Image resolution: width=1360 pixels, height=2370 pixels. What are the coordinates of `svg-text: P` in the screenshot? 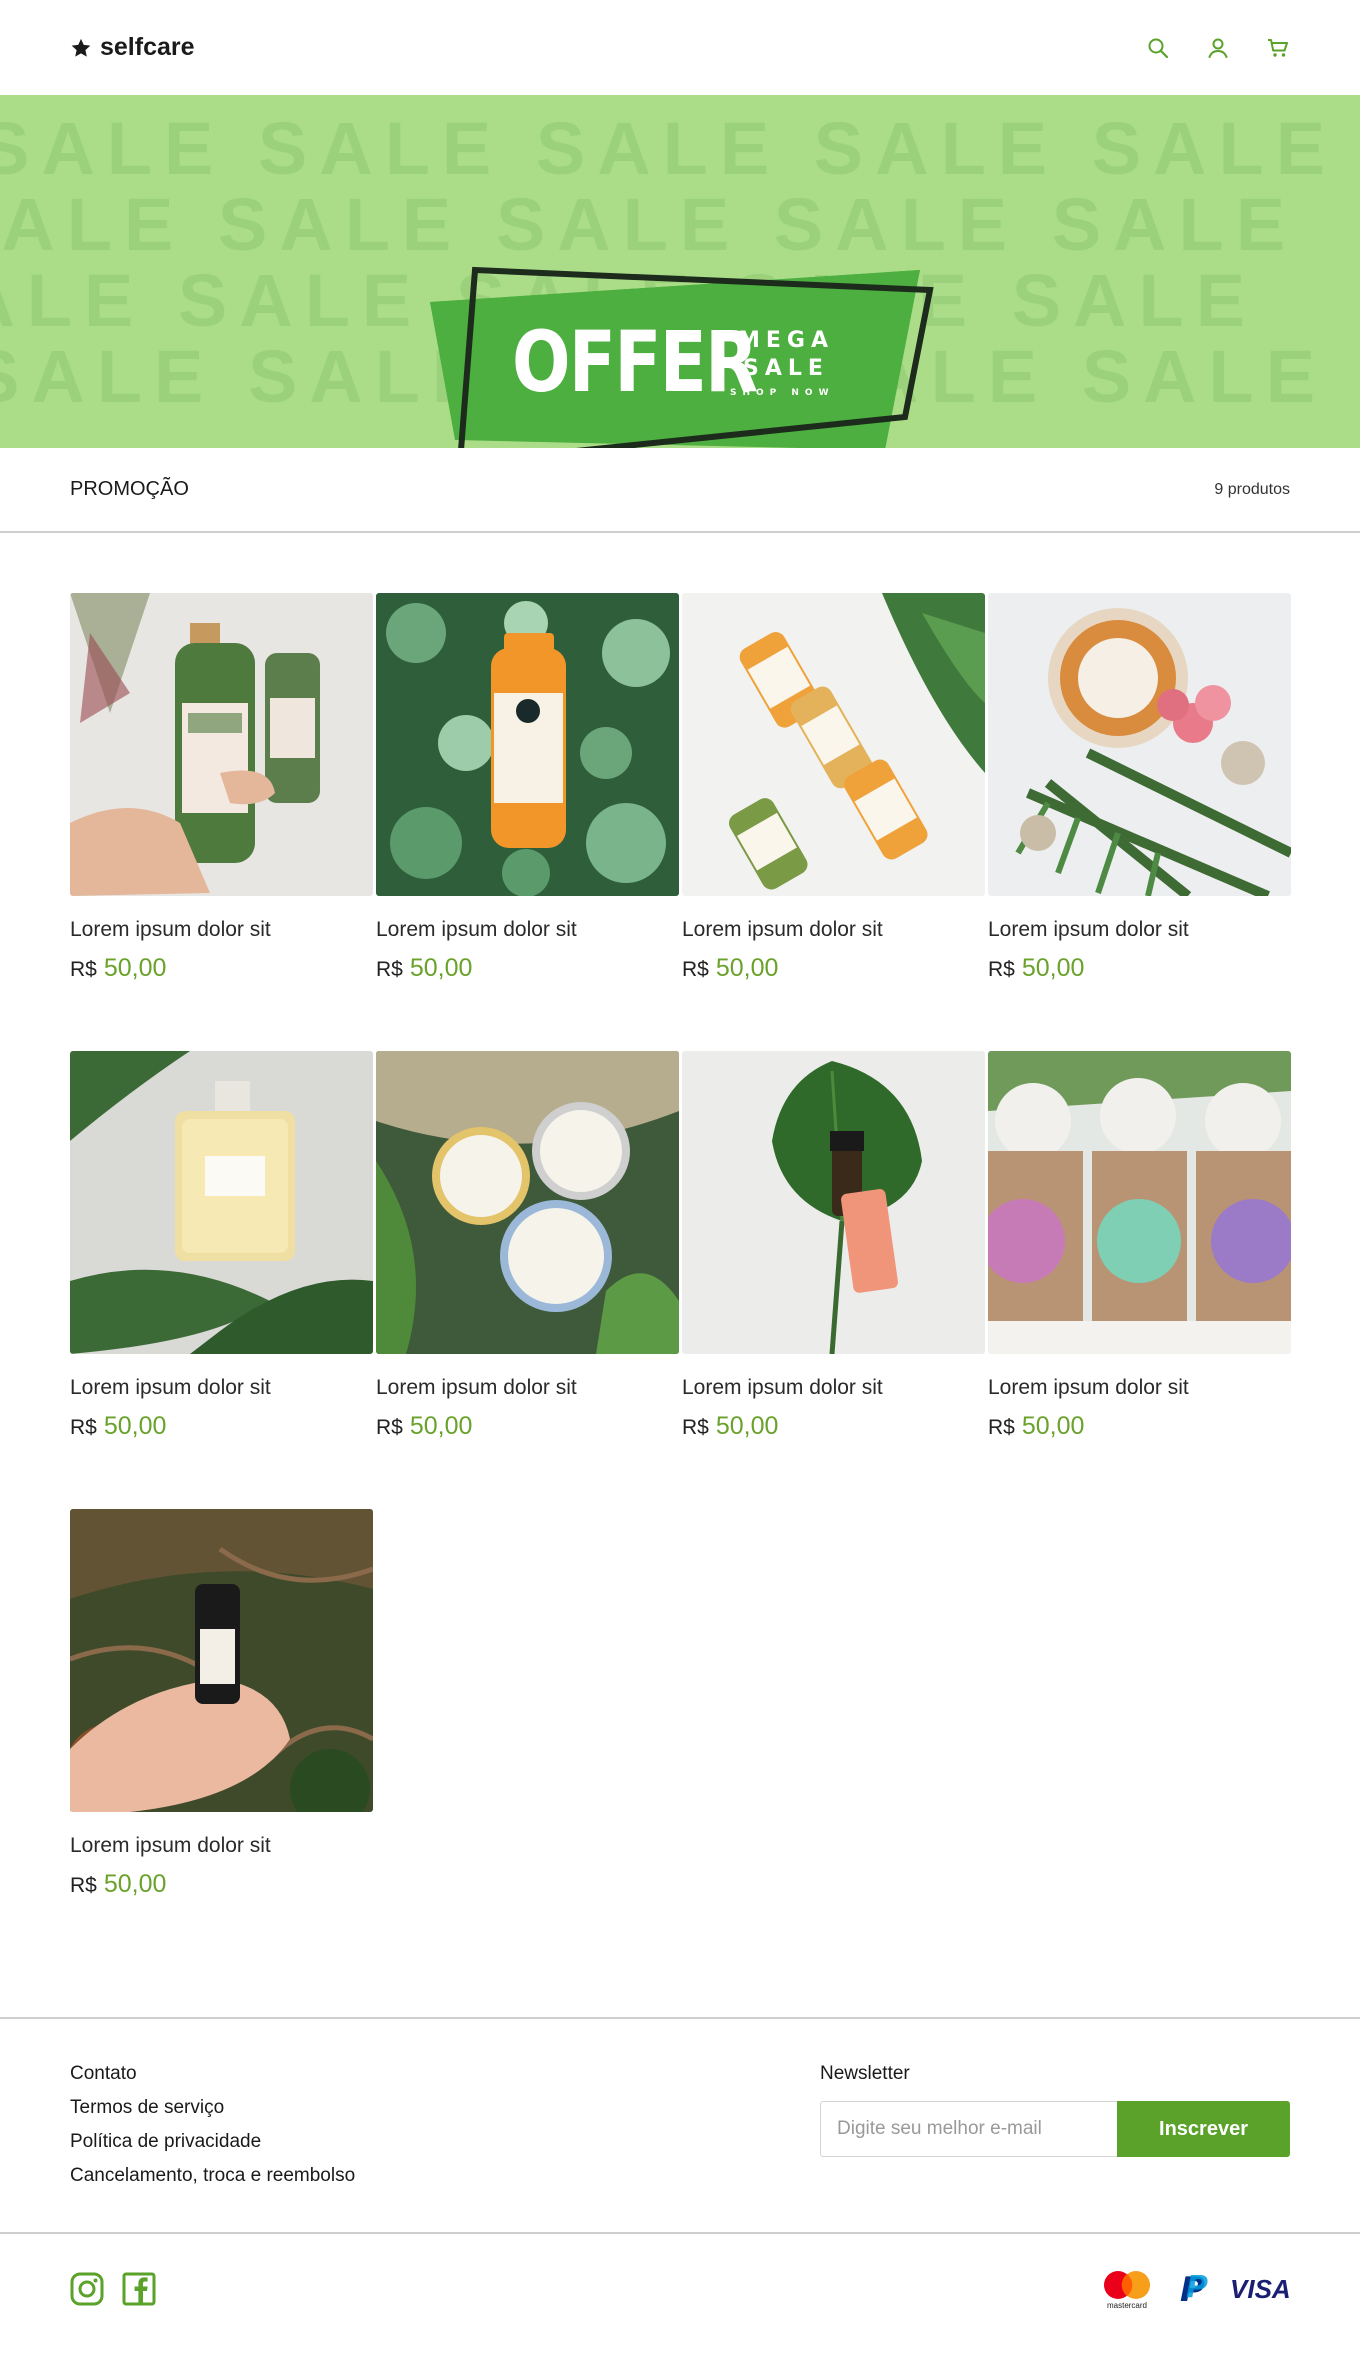 It's located at (1197, 2288).